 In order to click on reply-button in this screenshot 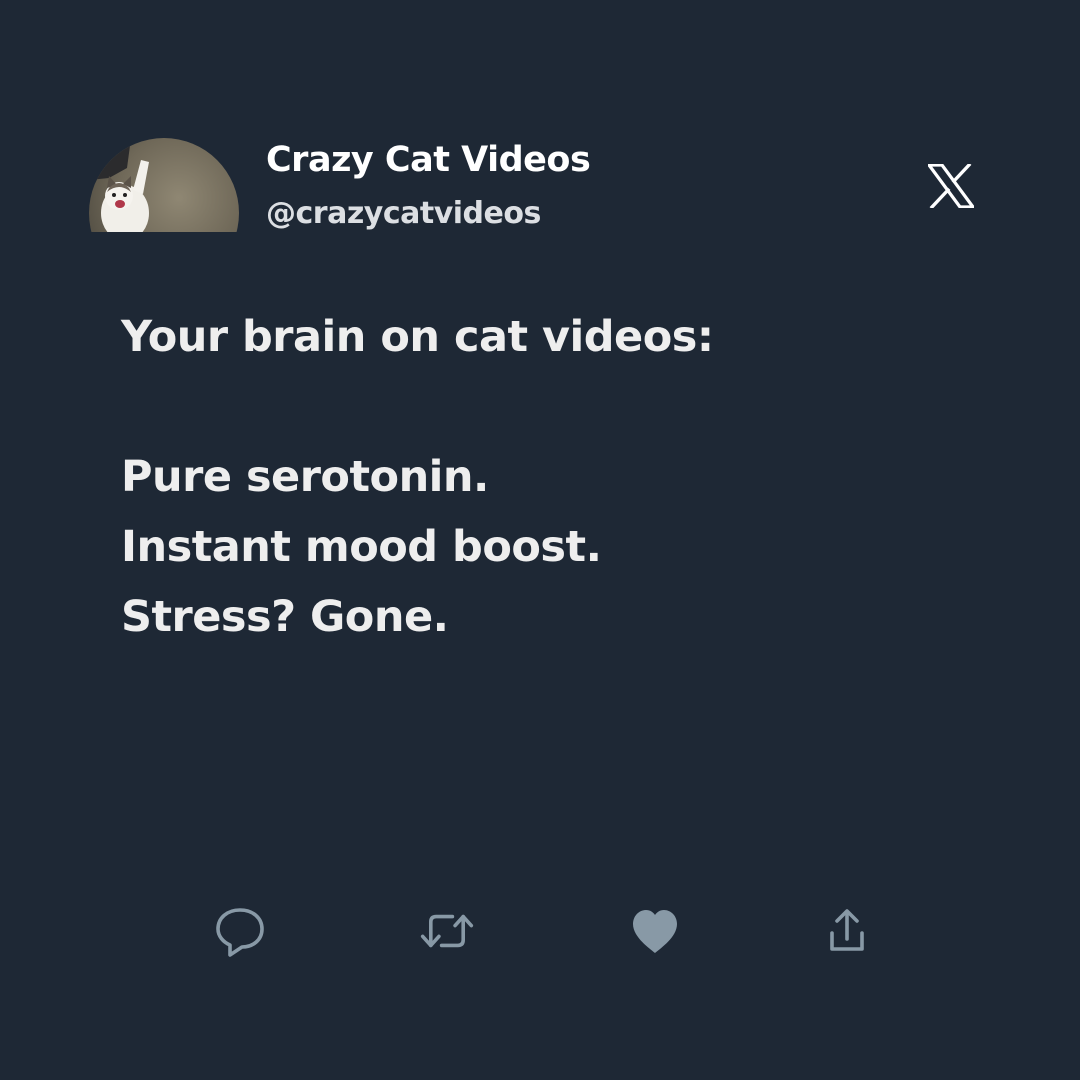, I will do `click(240, 931)`.